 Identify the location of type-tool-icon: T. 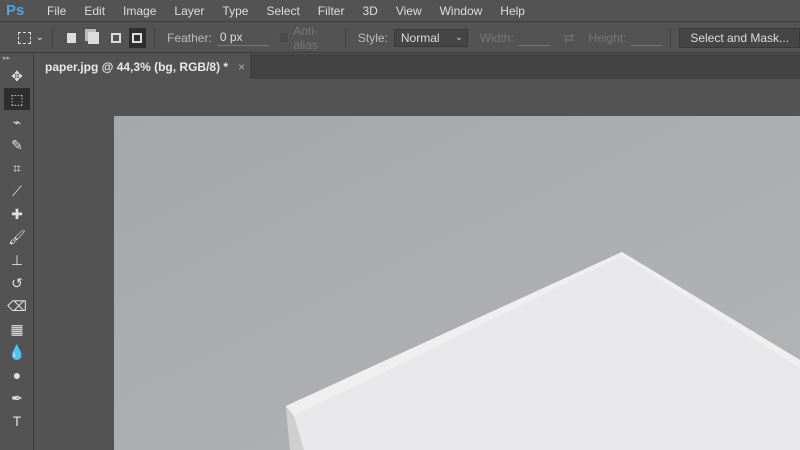
(17, 421).